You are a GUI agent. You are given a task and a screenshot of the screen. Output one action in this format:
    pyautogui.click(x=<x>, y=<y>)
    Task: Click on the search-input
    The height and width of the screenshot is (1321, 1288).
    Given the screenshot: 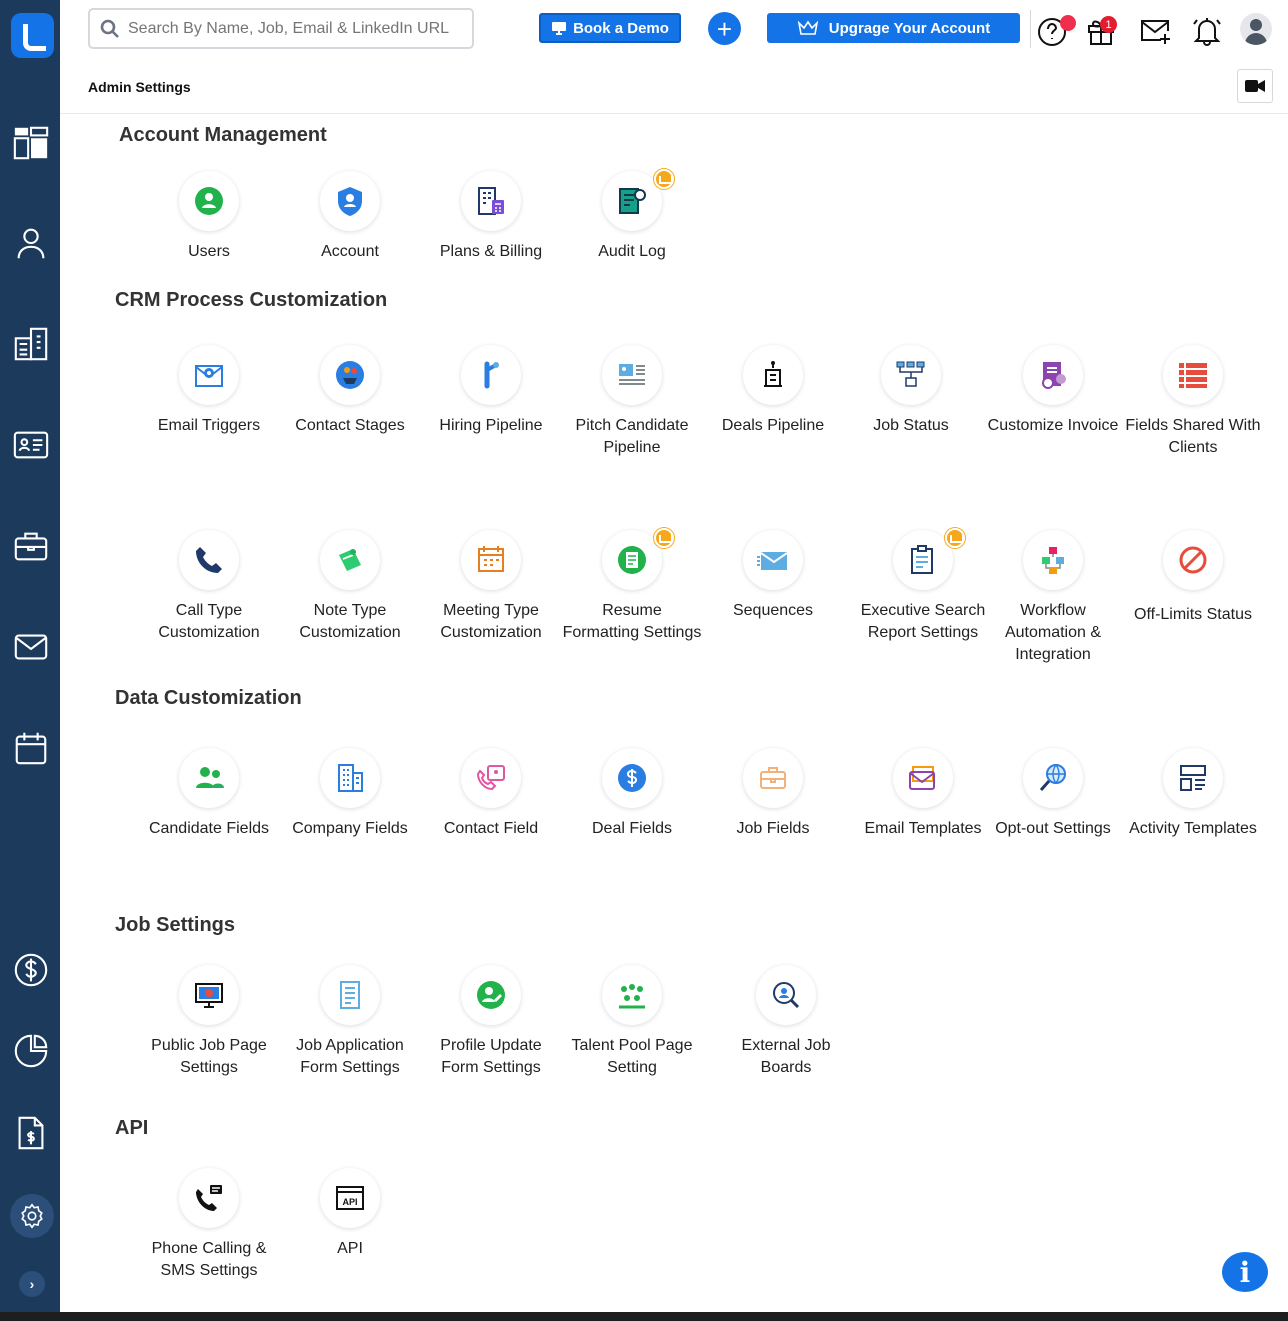 What is the action you would take?
    pyautogui.click(x=293, y=28)
    